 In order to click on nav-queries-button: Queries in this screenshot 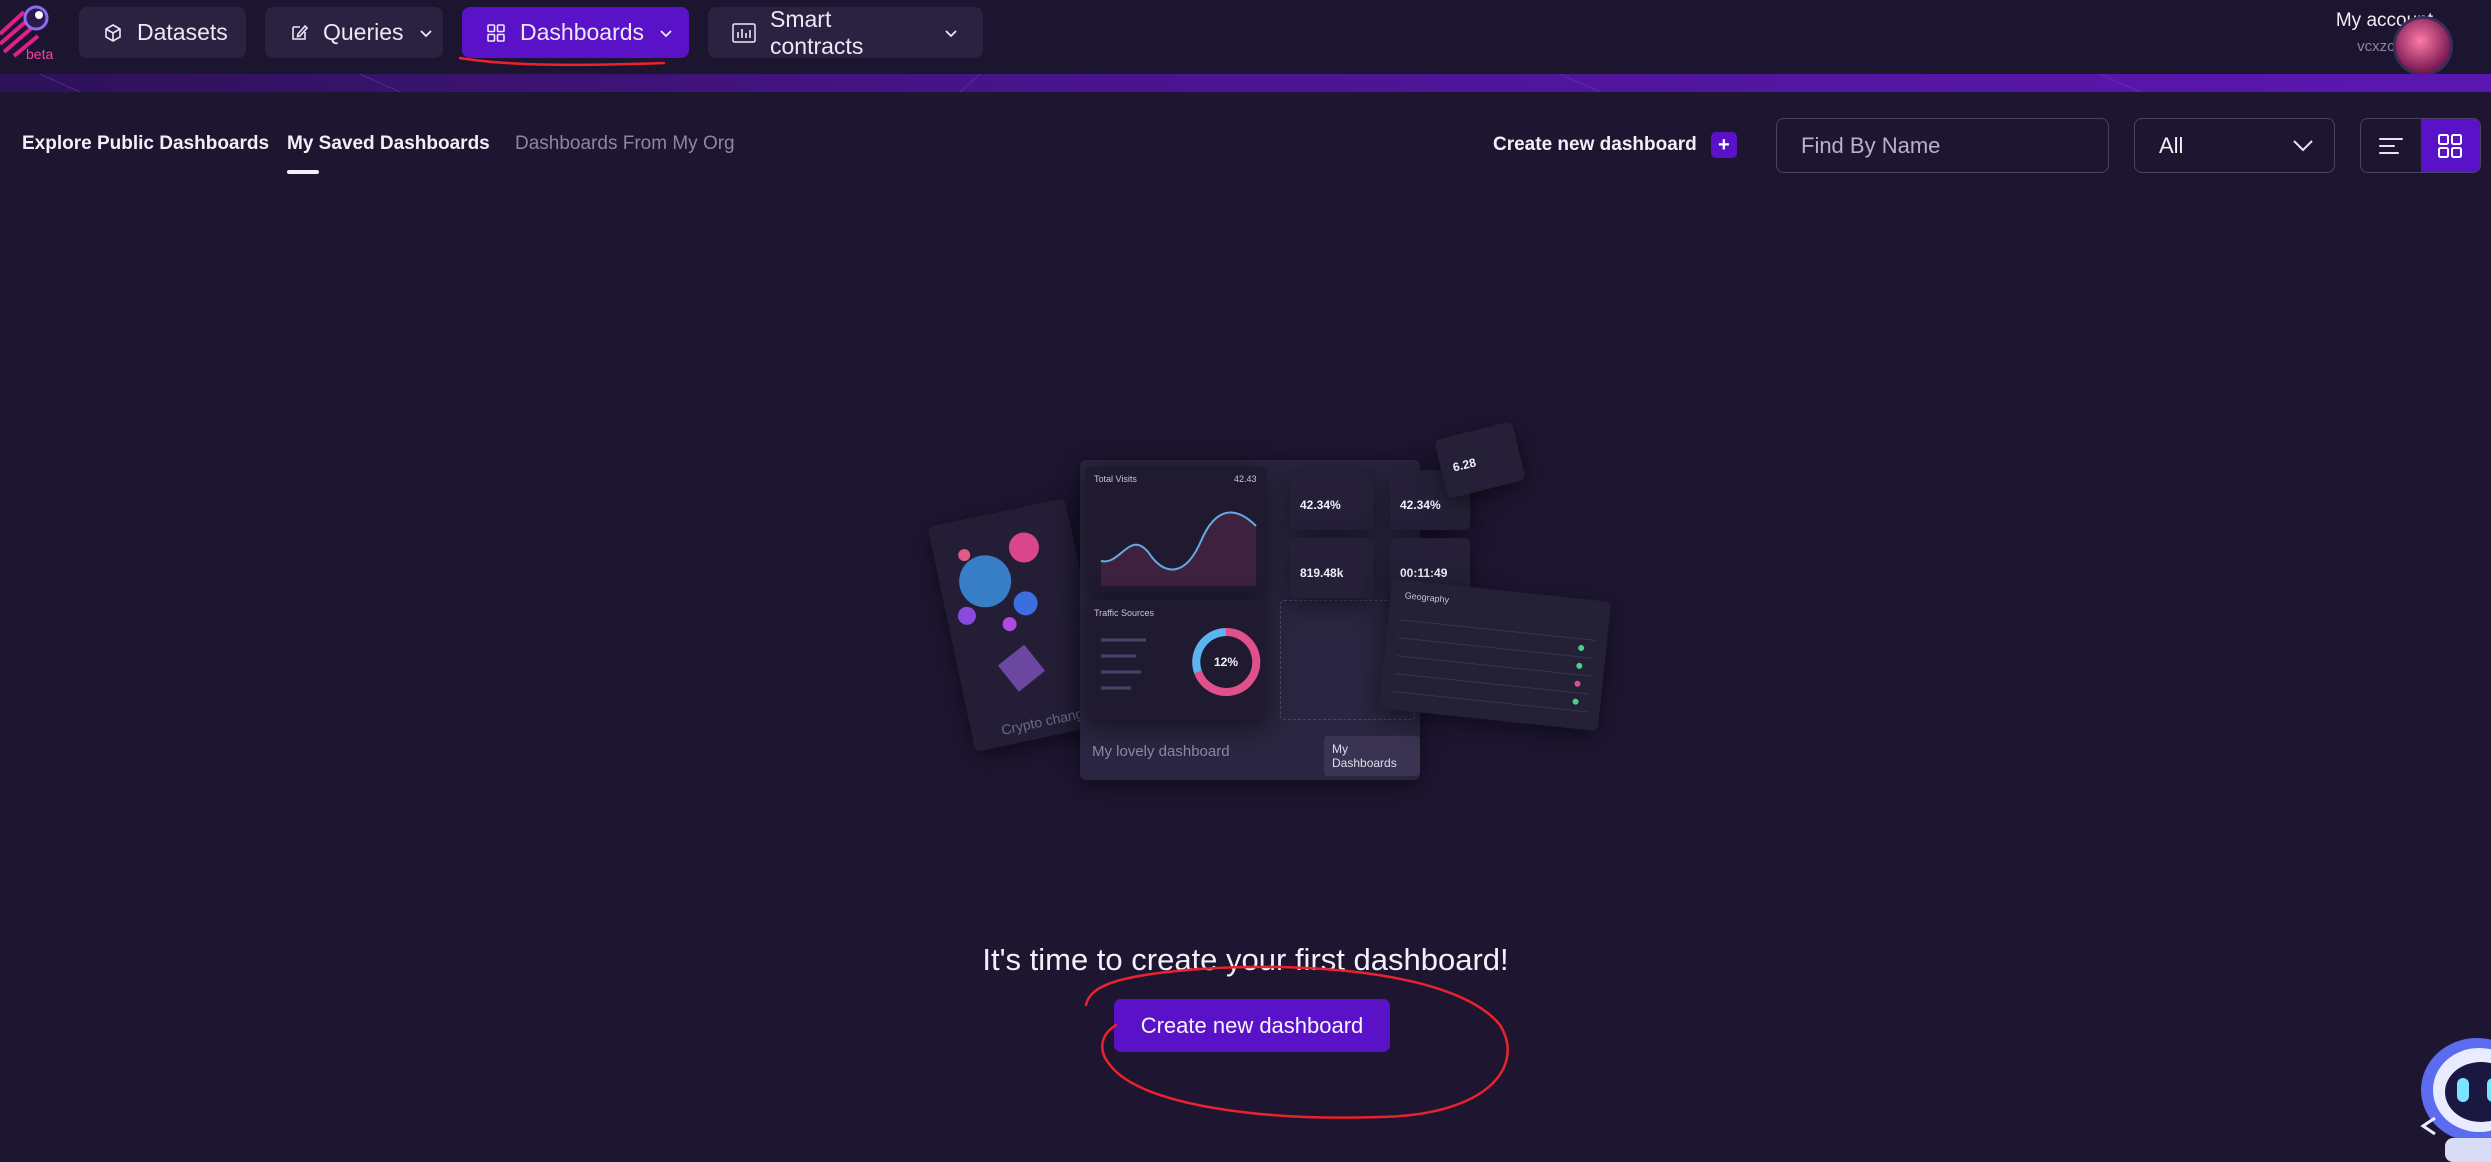, I will do `click(354, 32)`.